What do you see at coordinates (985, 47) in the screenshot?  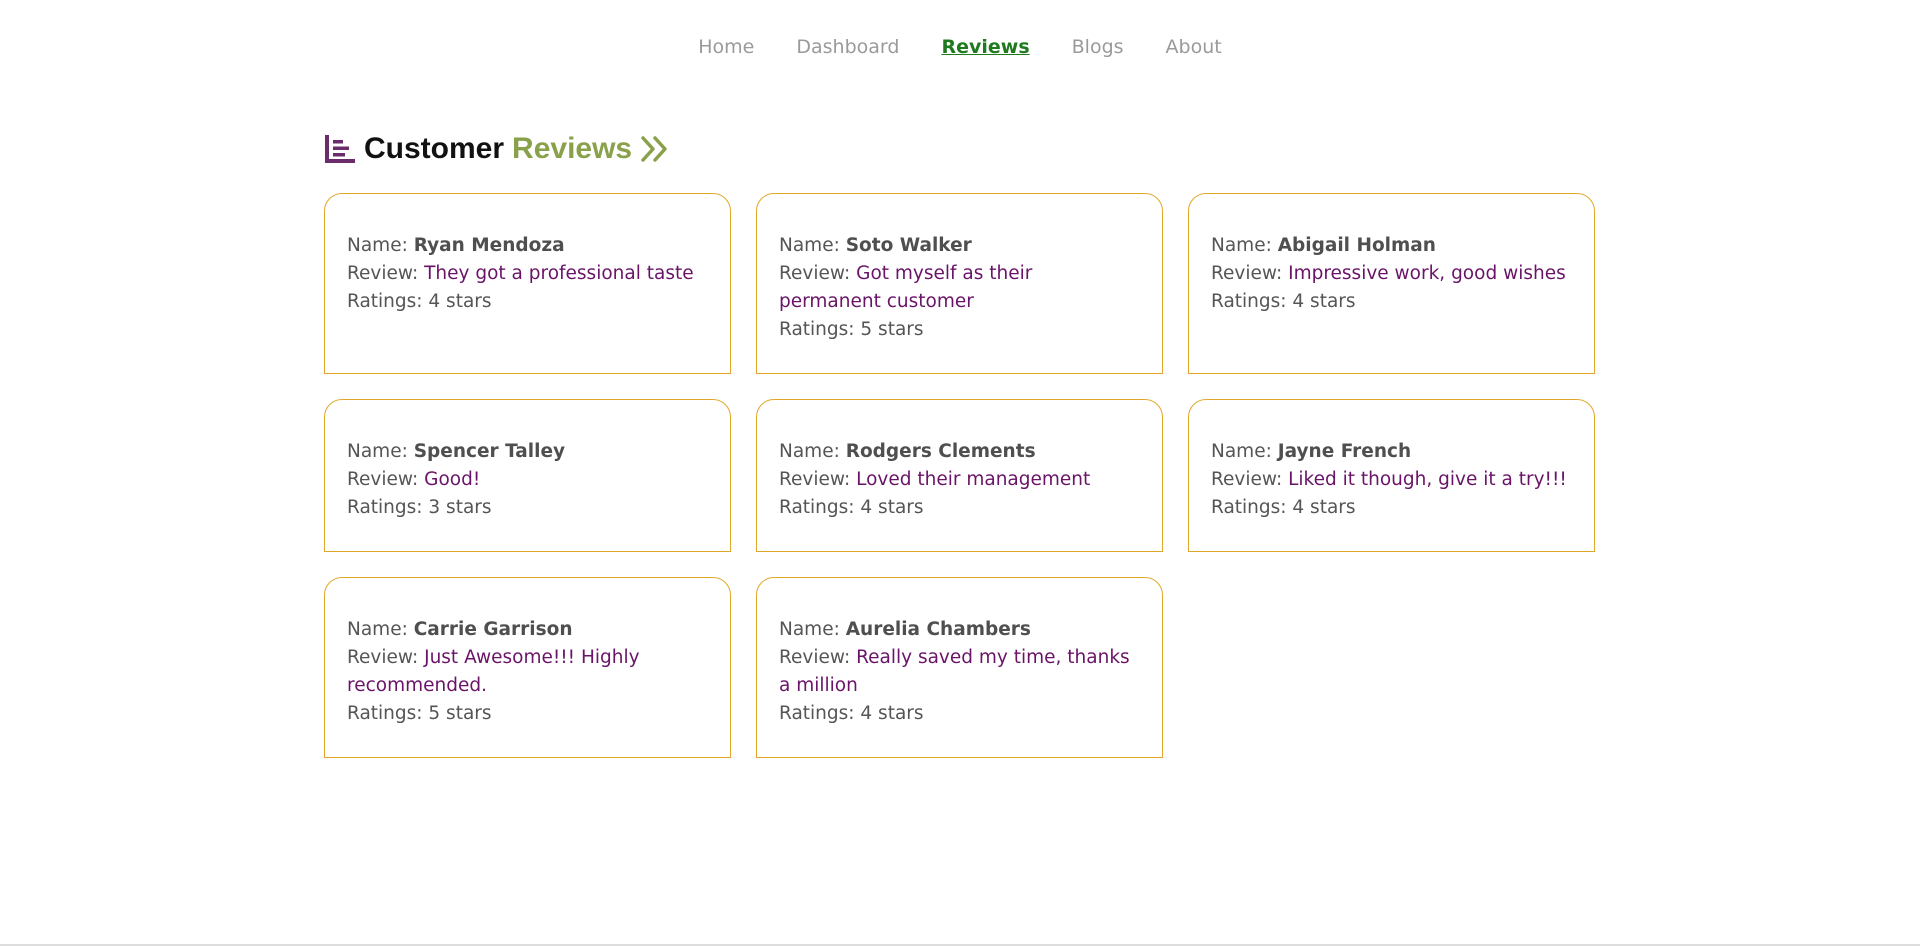 I see `nav-reviews: Reviews` at bounding box center [985, 47].